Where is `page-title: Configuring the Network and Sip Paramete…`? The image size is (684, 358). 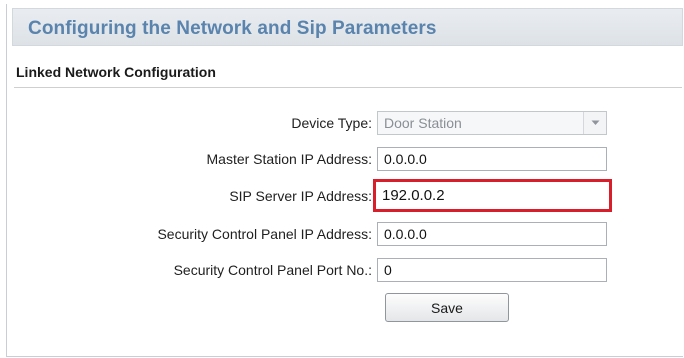 page-title: Configuring the Network and Sip Paramete… is located at coordinates (232, 28).